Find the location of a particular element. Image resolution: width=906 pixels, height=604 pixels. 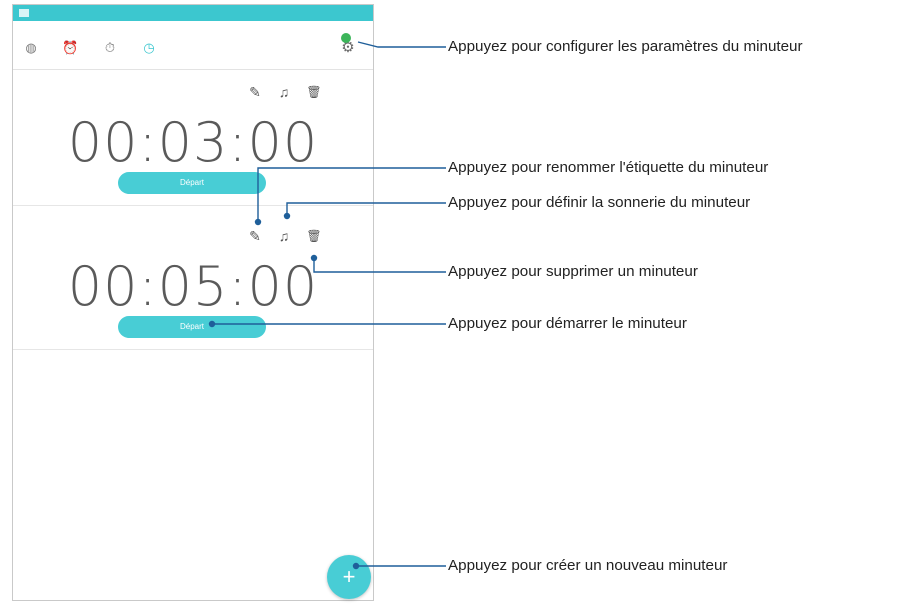

callout-start: Appuyez pour démarrer le minuteur is located at coordinates (567, 323).